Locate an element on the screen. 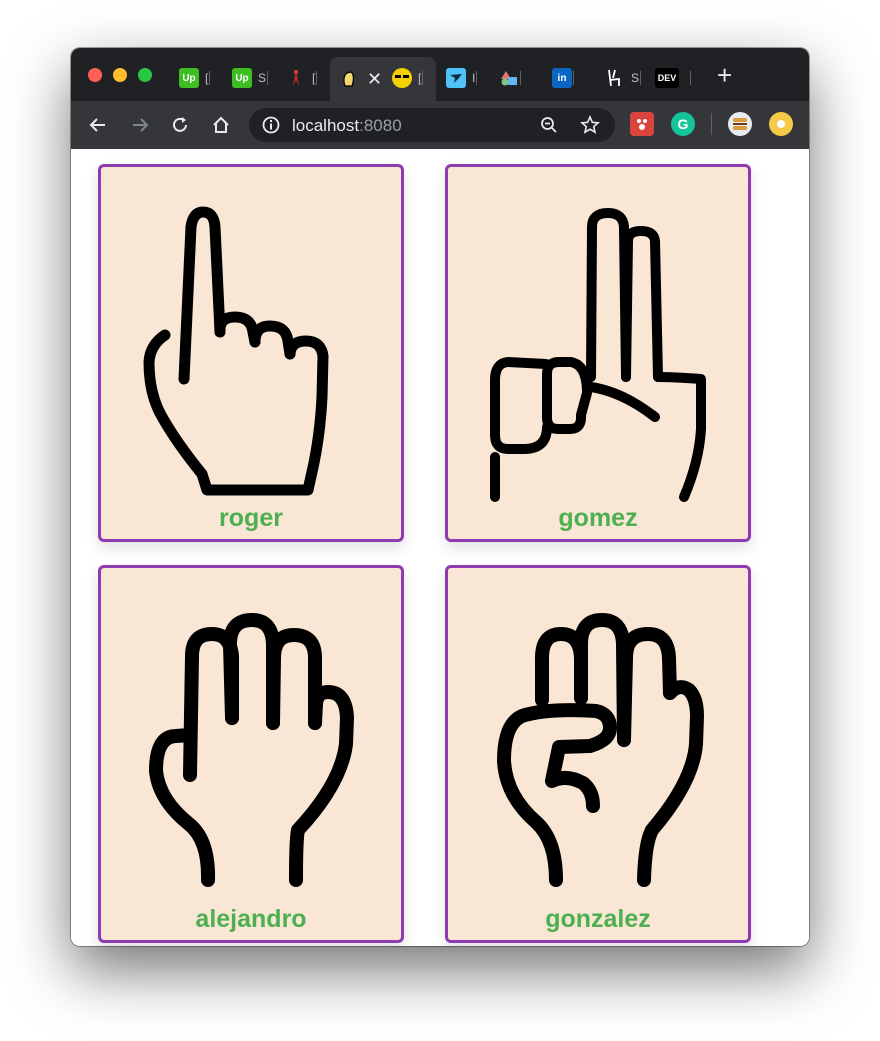 This screenshot has width=880, height=1041. tab-strip: Up [ Up S [ ✕ [I in S DEV + is located at coordinates (440, 74).